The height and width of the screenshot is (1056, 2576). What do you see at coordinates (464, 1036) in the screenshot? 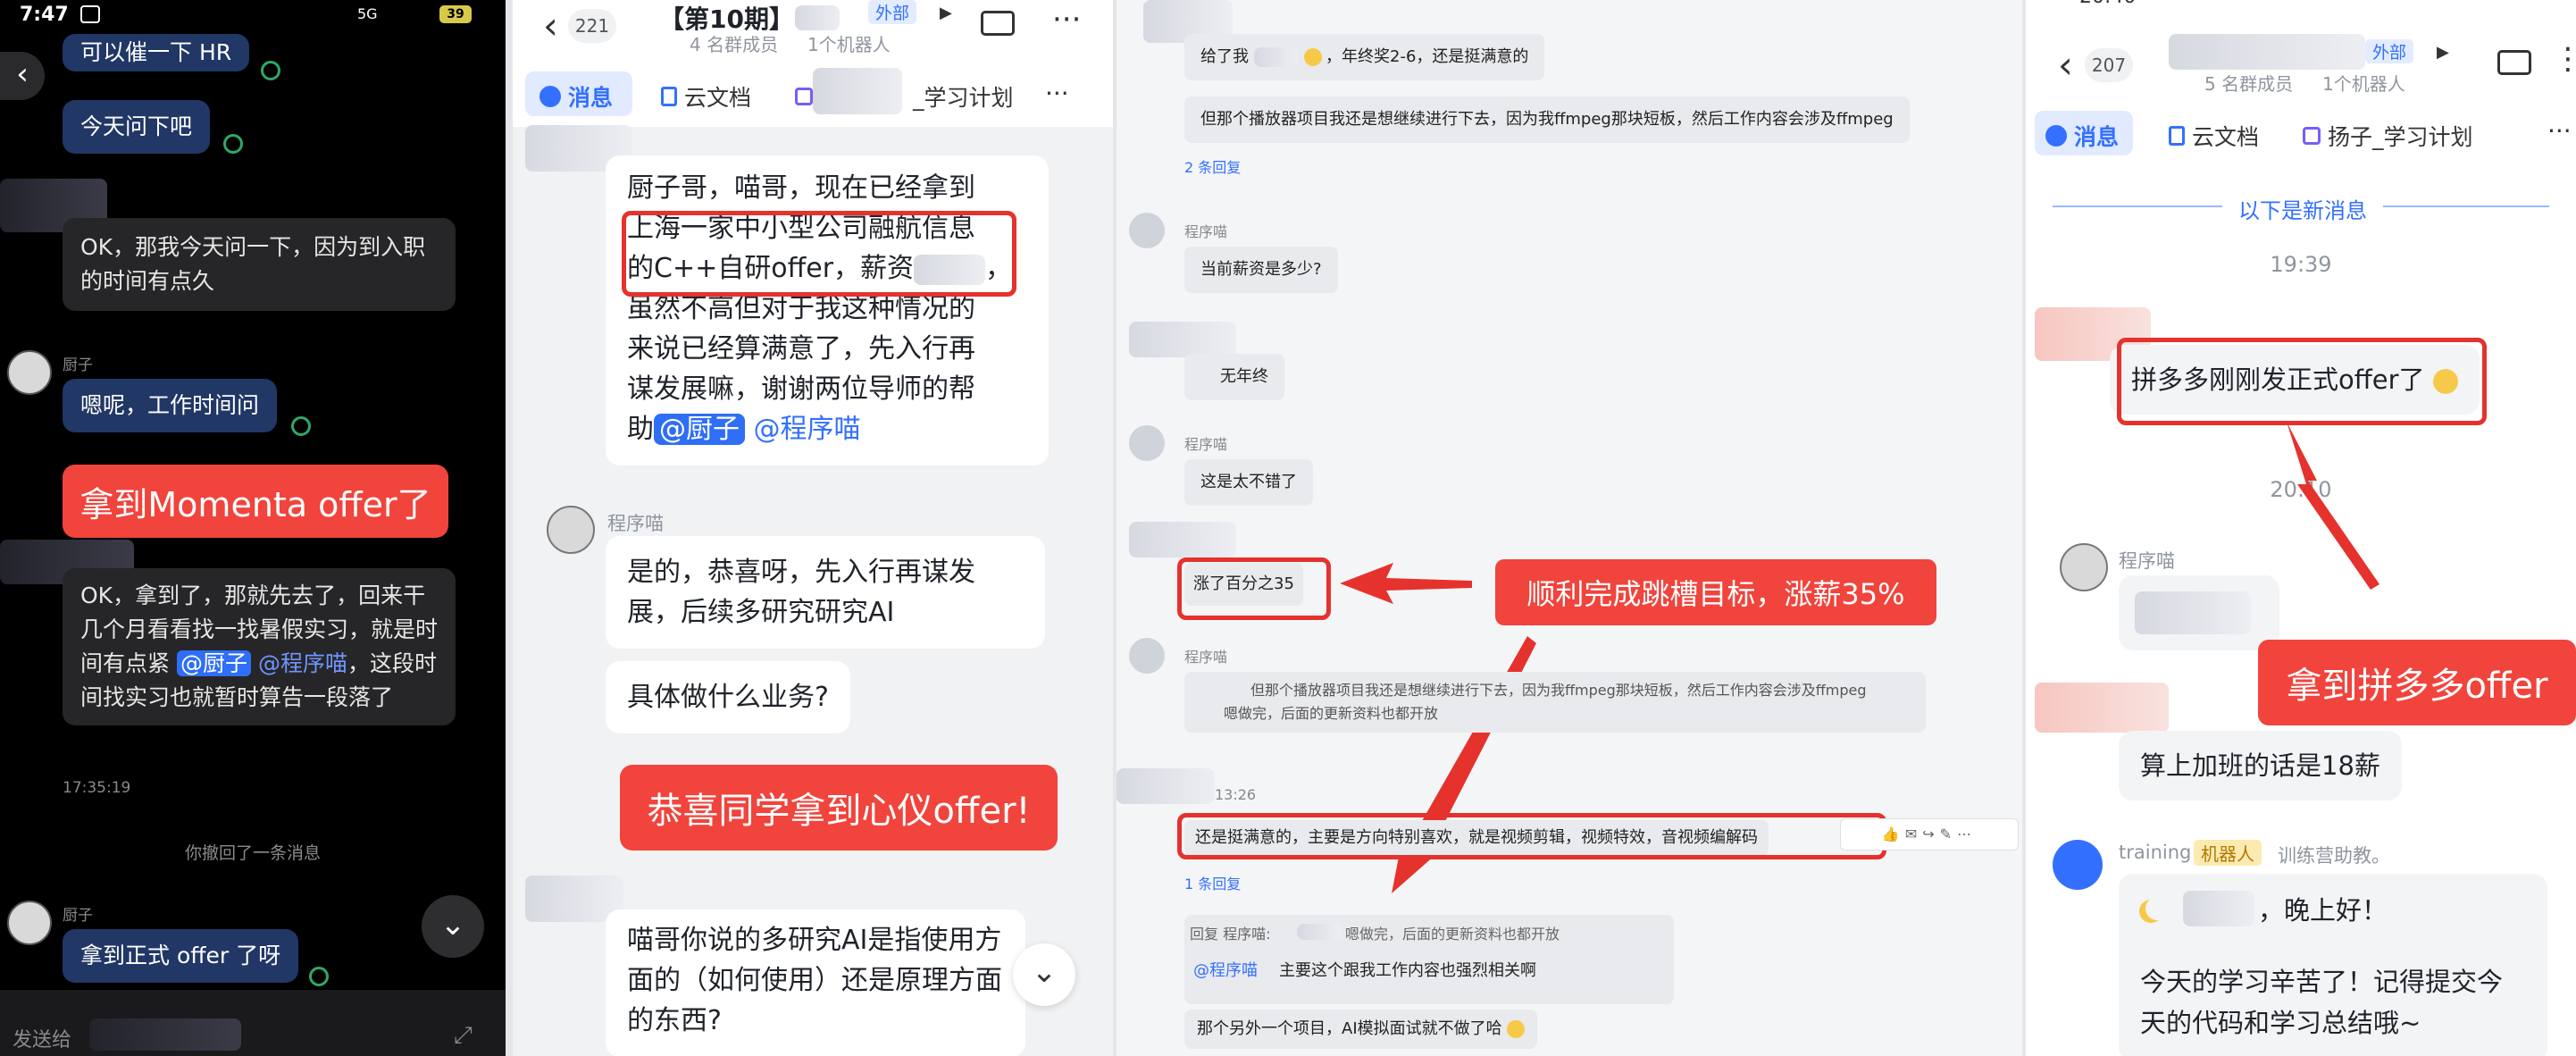
I see `expand-icon: ⤢` at bounding box center [464, 1036].